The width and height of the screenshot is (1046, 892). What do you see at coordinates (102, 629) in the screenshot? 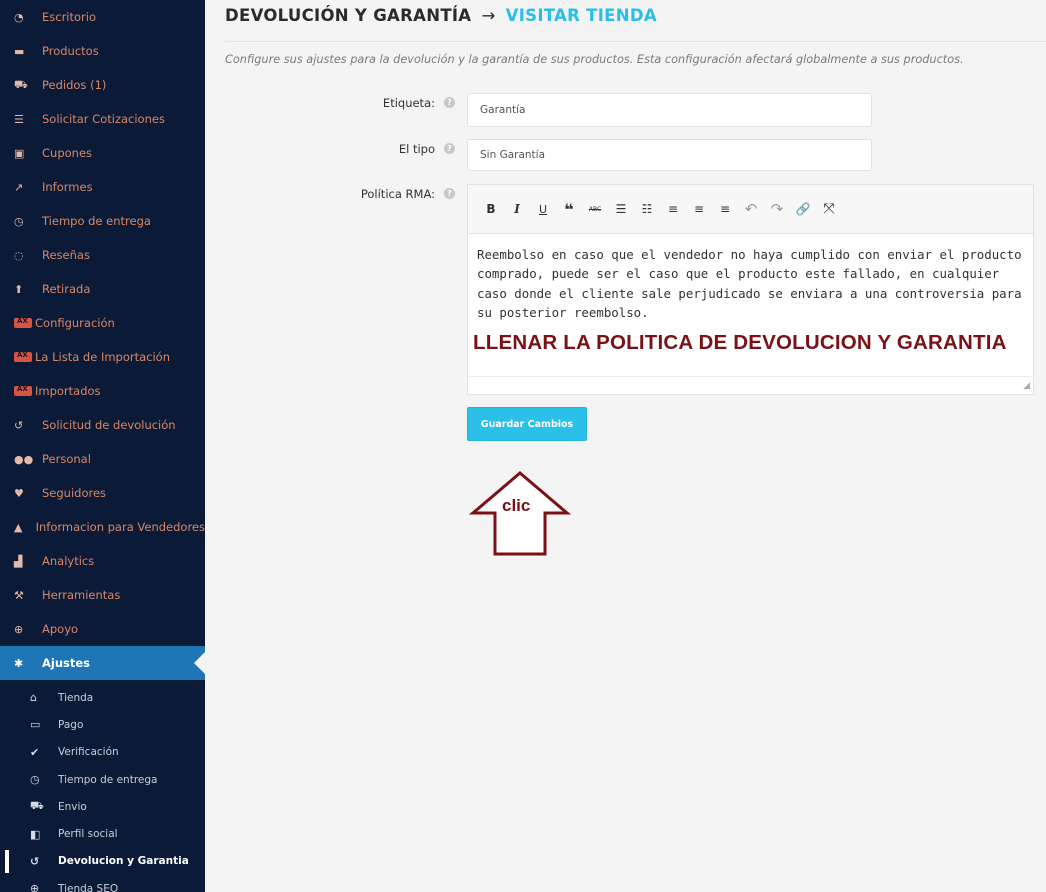
I see `sidebar-item-apoyo: ⊕ Apoyo` at bounding box center [102, 629].